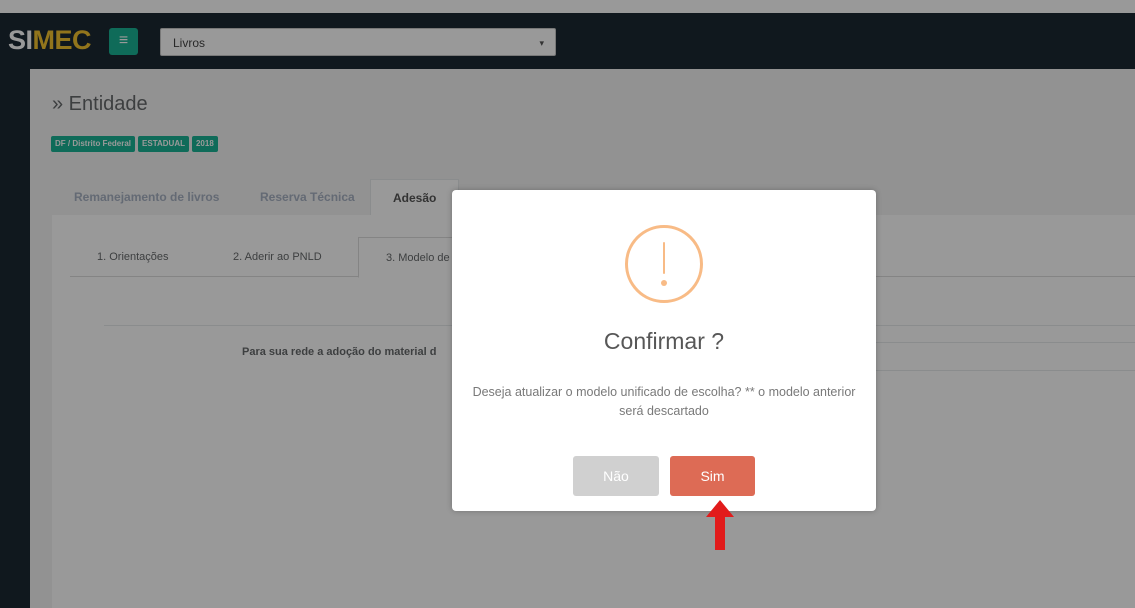 This screenshot has width=1135, height=608. I want to click on red-arrow-up-icon, so click(720, 525).